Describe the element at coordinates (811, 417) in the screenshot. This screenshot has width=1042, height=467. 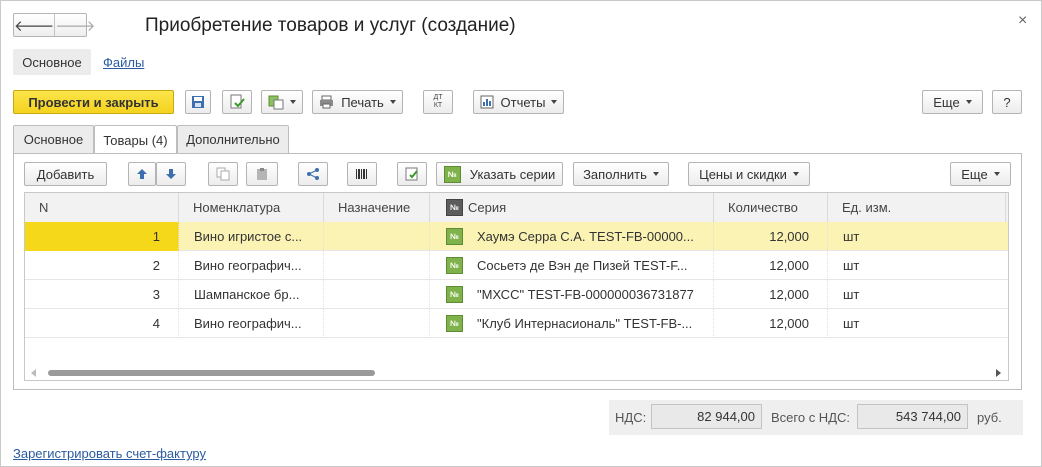
I see `total-with-vat-label: Всего с НДС:` at that location.